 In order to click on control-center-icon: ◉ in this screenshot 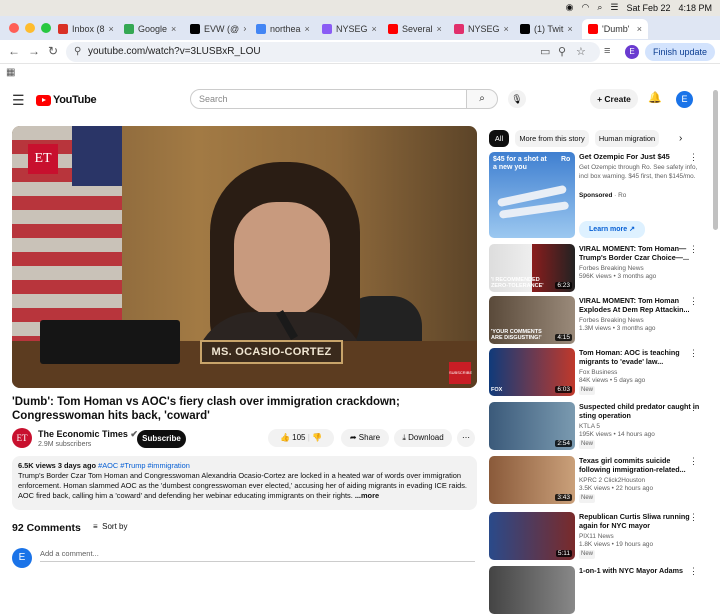, I will do `click(570, 7)`.